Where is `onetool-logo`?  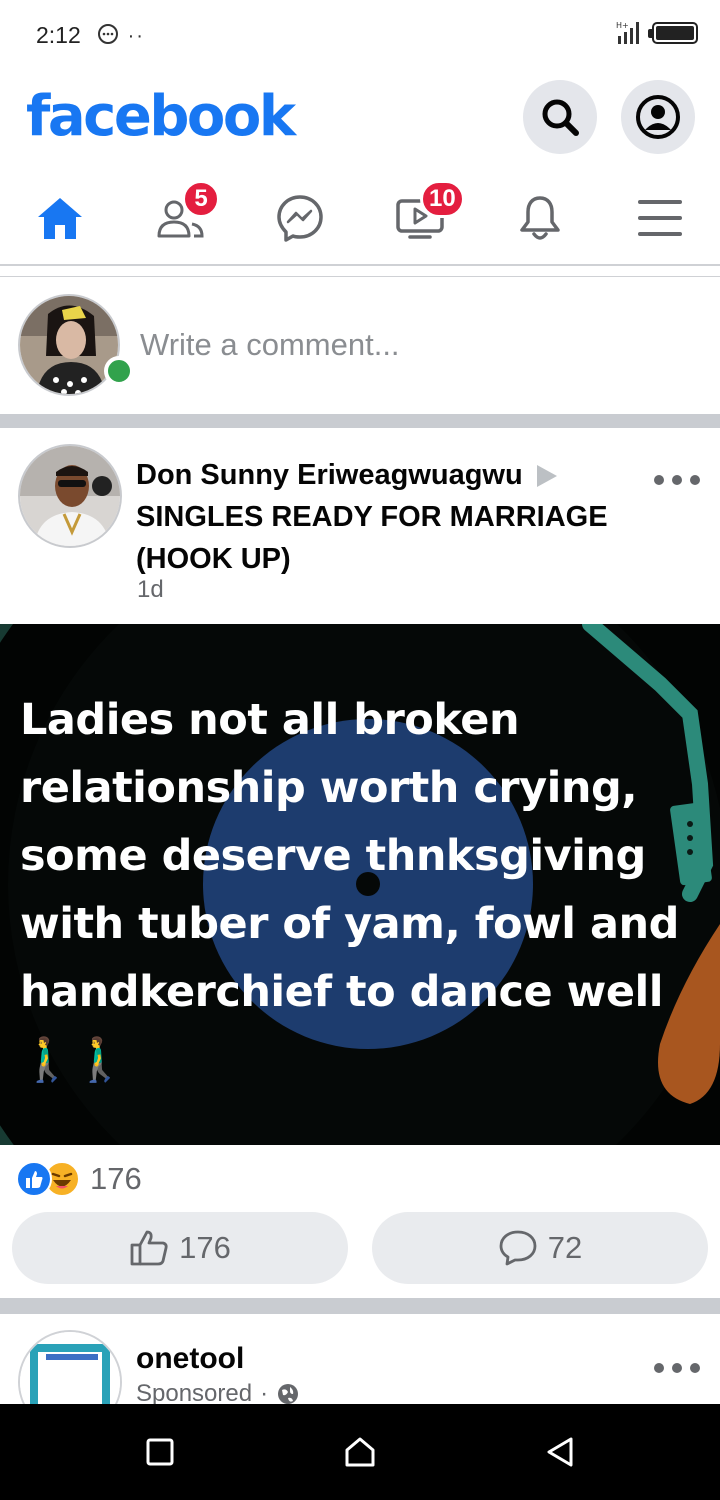 onetool-logo is located at coordinates (70, 1369).